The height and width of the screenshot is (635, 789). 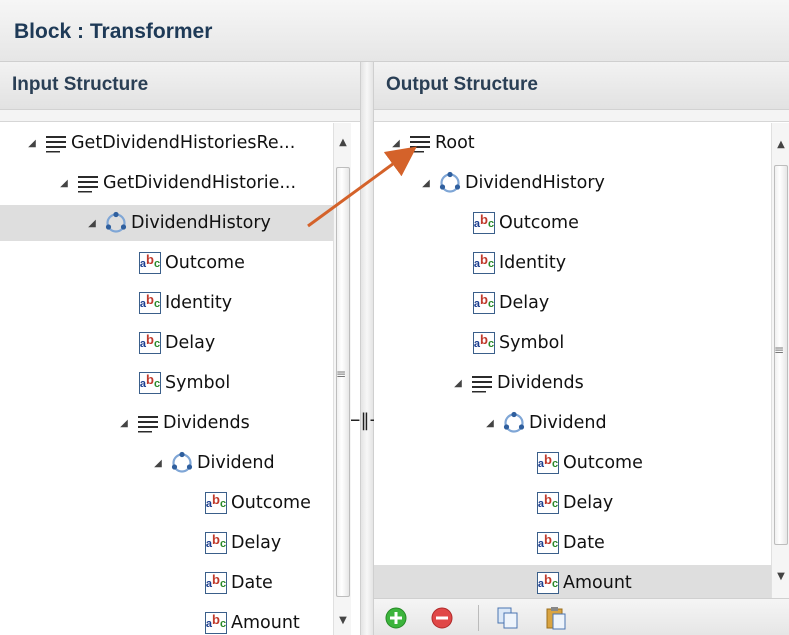 I want to click on copy-icon, so click(x=508, y=618).